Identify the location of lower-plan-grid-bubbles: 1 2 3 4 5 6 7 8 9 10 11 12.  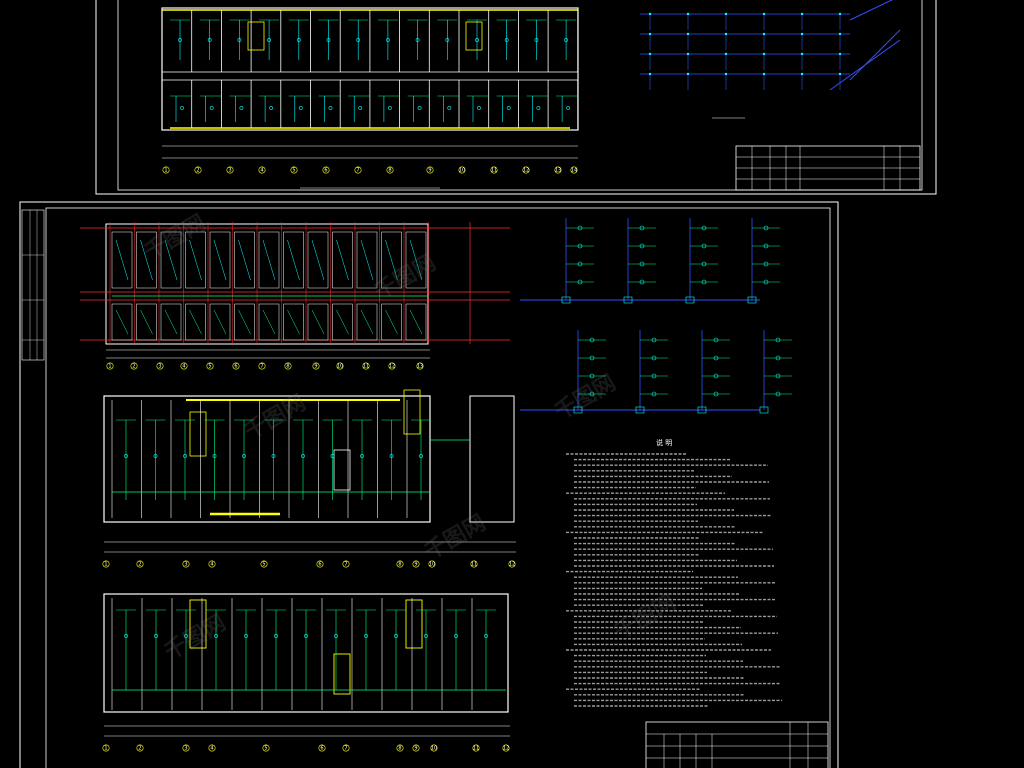
(306, 748).